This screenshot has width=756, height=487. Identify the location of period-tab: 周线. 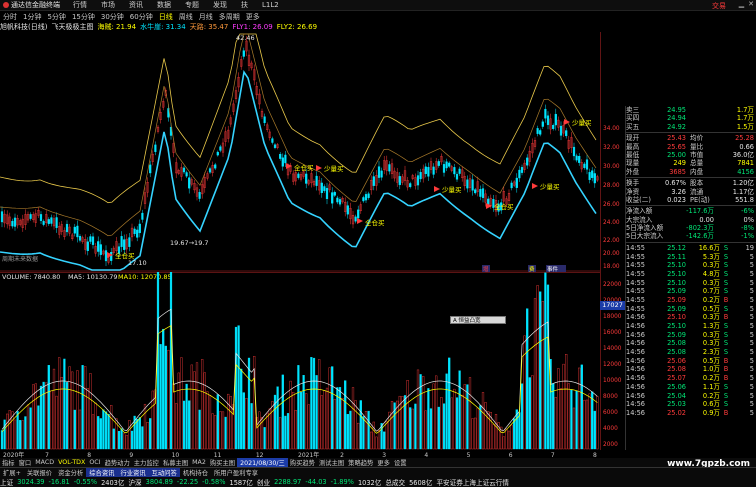
(186, 17).